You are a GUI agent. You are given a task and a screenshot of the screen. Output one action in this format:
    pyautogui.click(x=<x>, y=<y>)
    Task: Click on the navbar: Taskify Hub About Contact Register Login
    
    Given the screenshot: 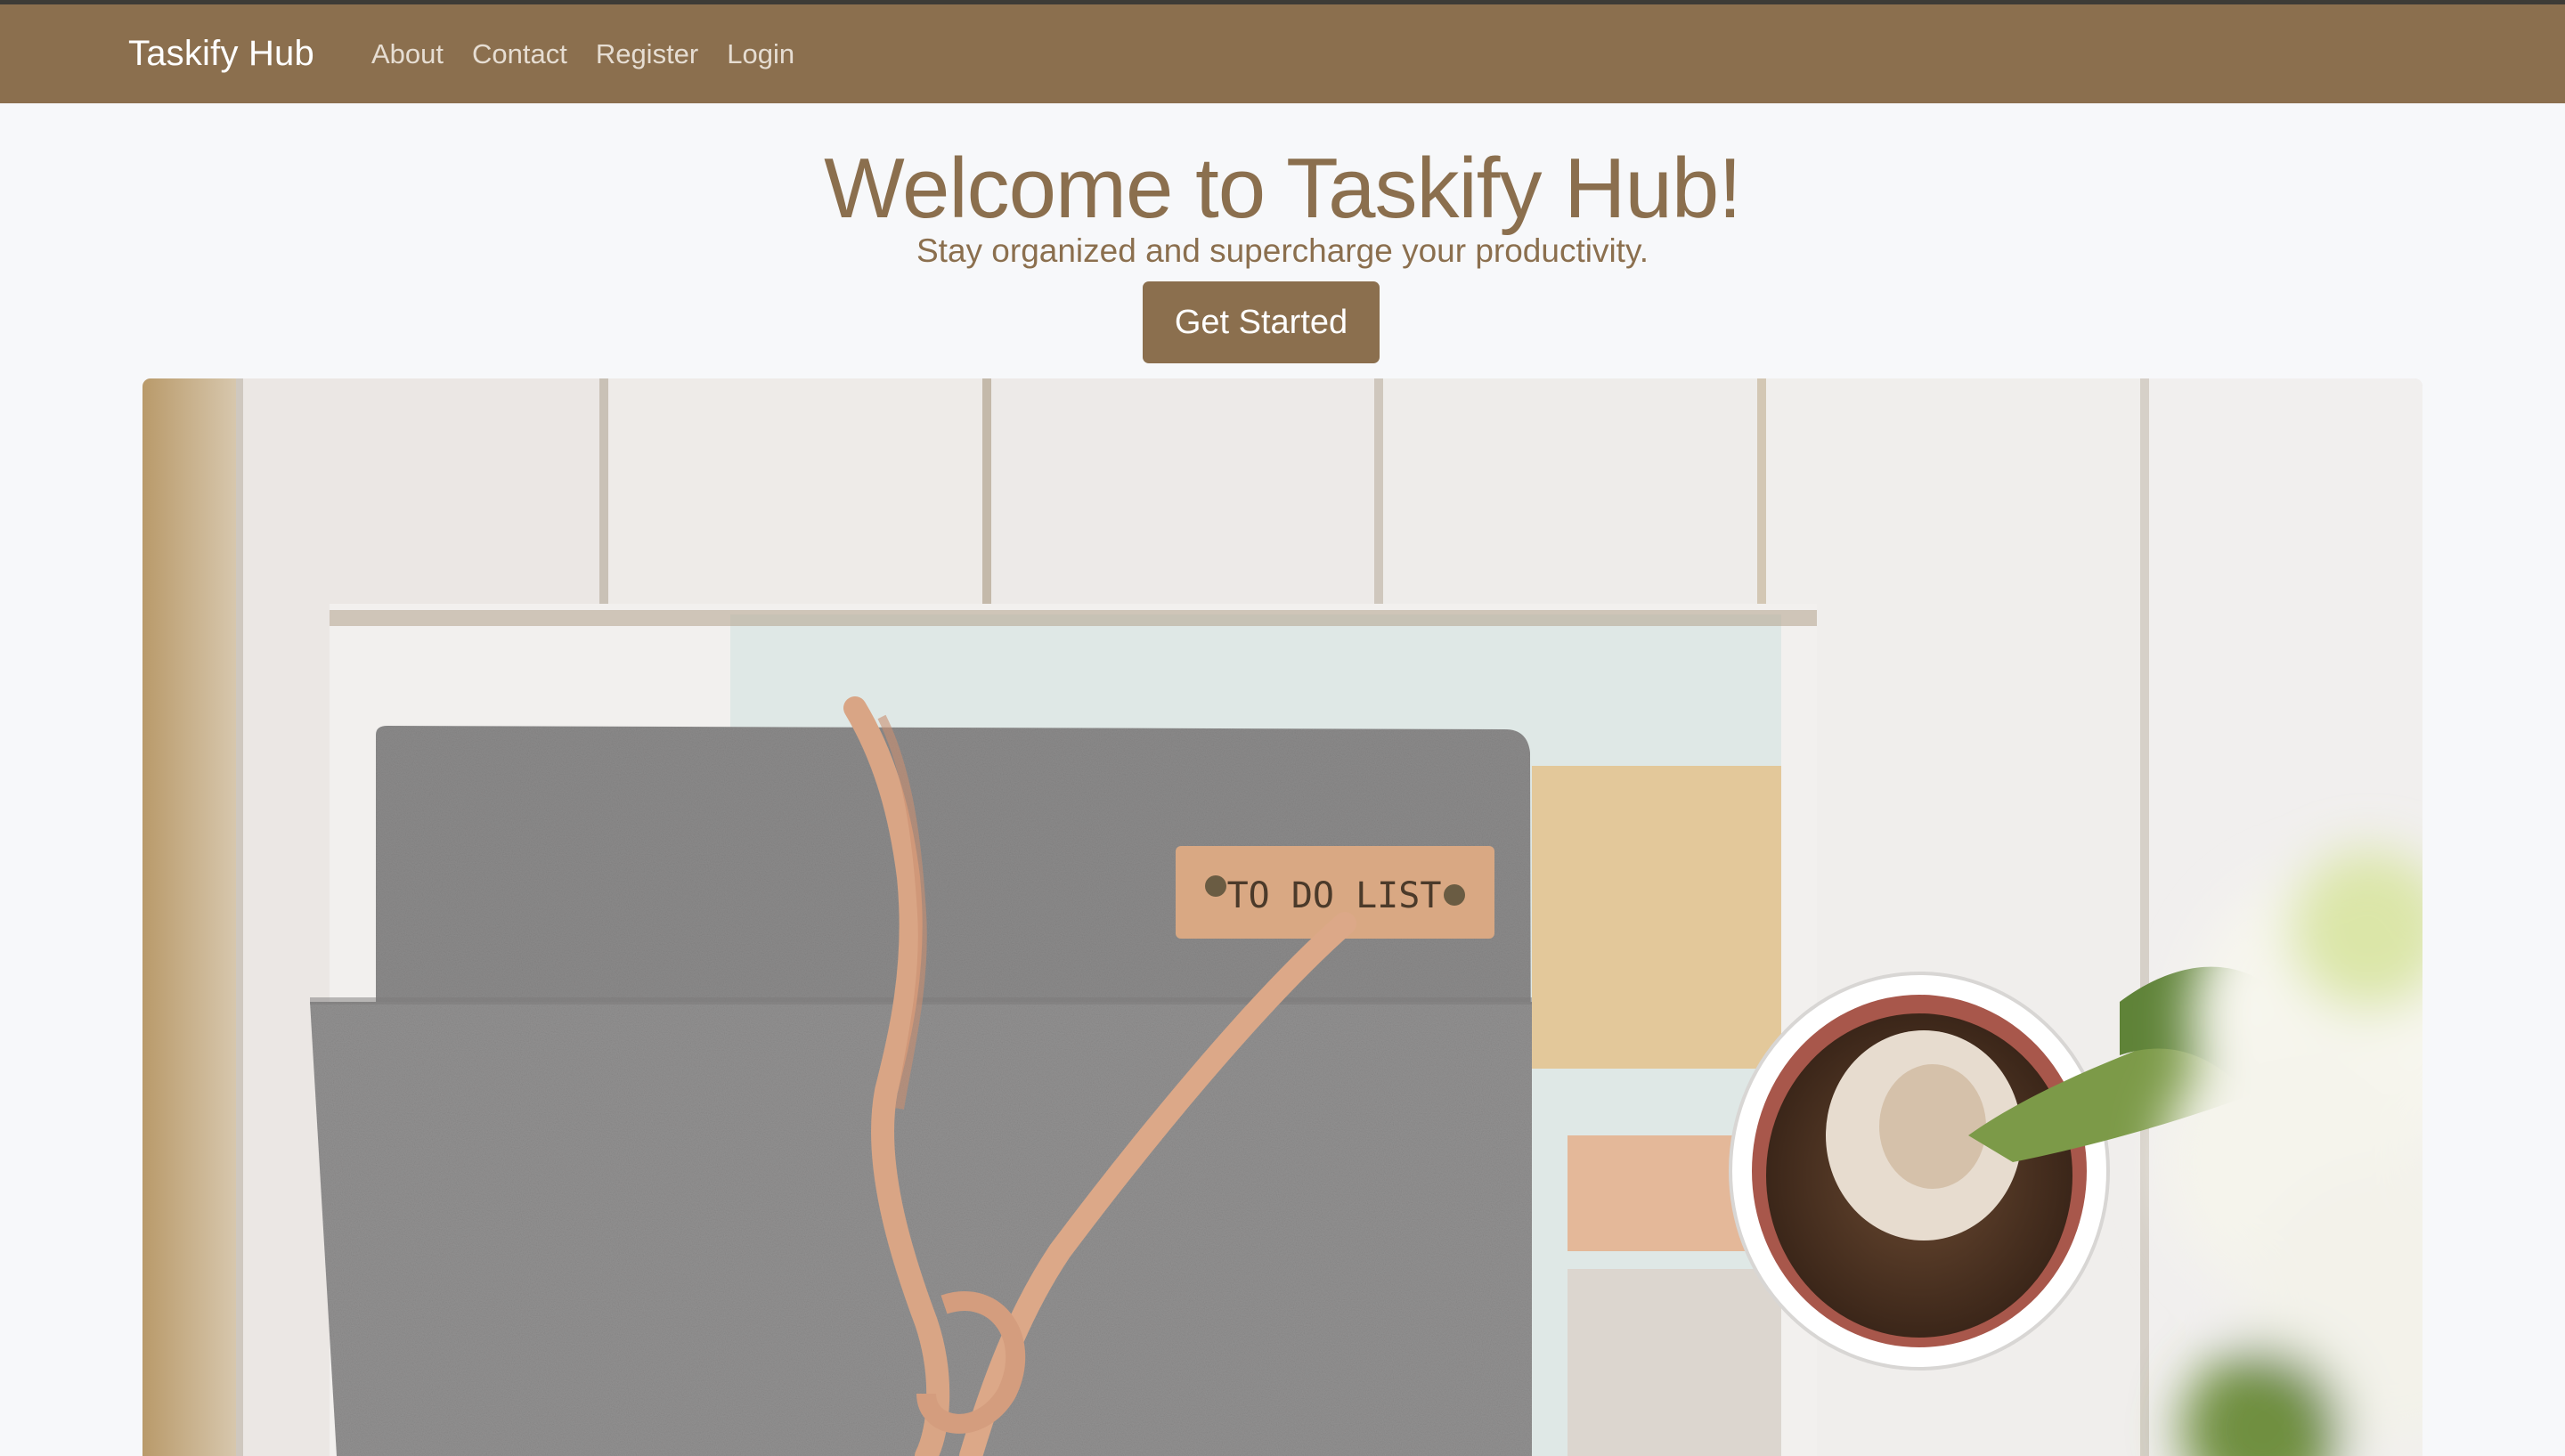 What is the action you would take?
    pyautogui.click(x=1282, y=53)
    